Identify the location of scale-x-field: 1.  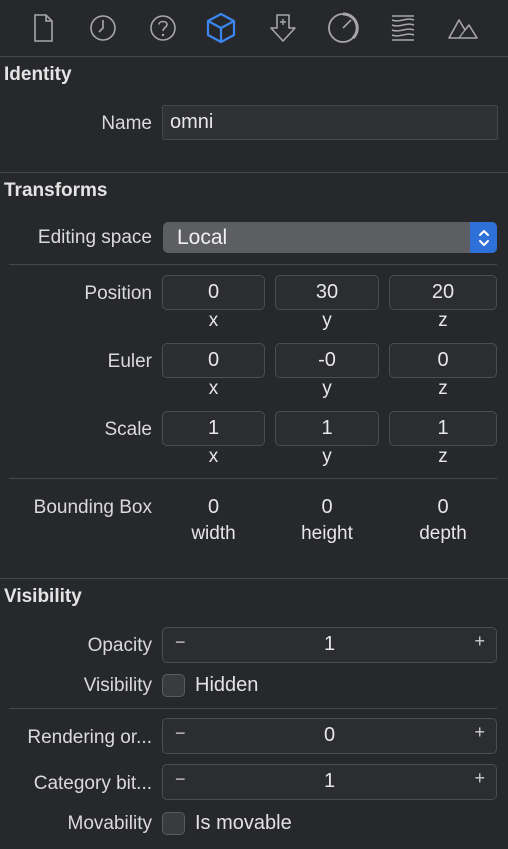
(213, 428).